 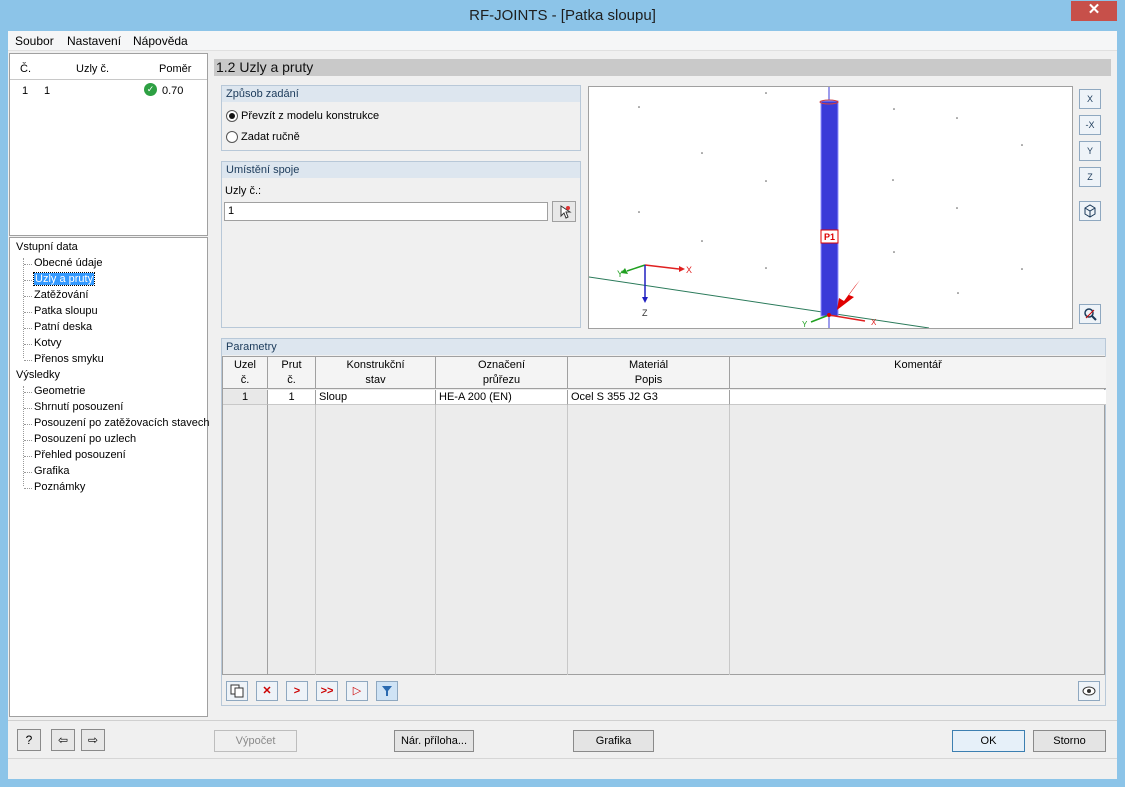 What do you see at coordinates (501, 365) in the screenshot?
I see `col-header-section-l1: Označení` at bounding box center [501, 365].